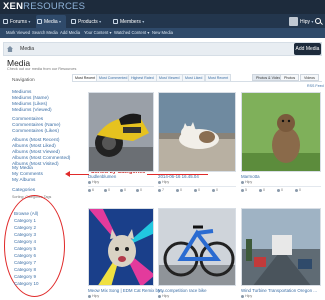  Describe the element at coordinates (73, 21) in the screenshot. I see `products-icon` at that location.